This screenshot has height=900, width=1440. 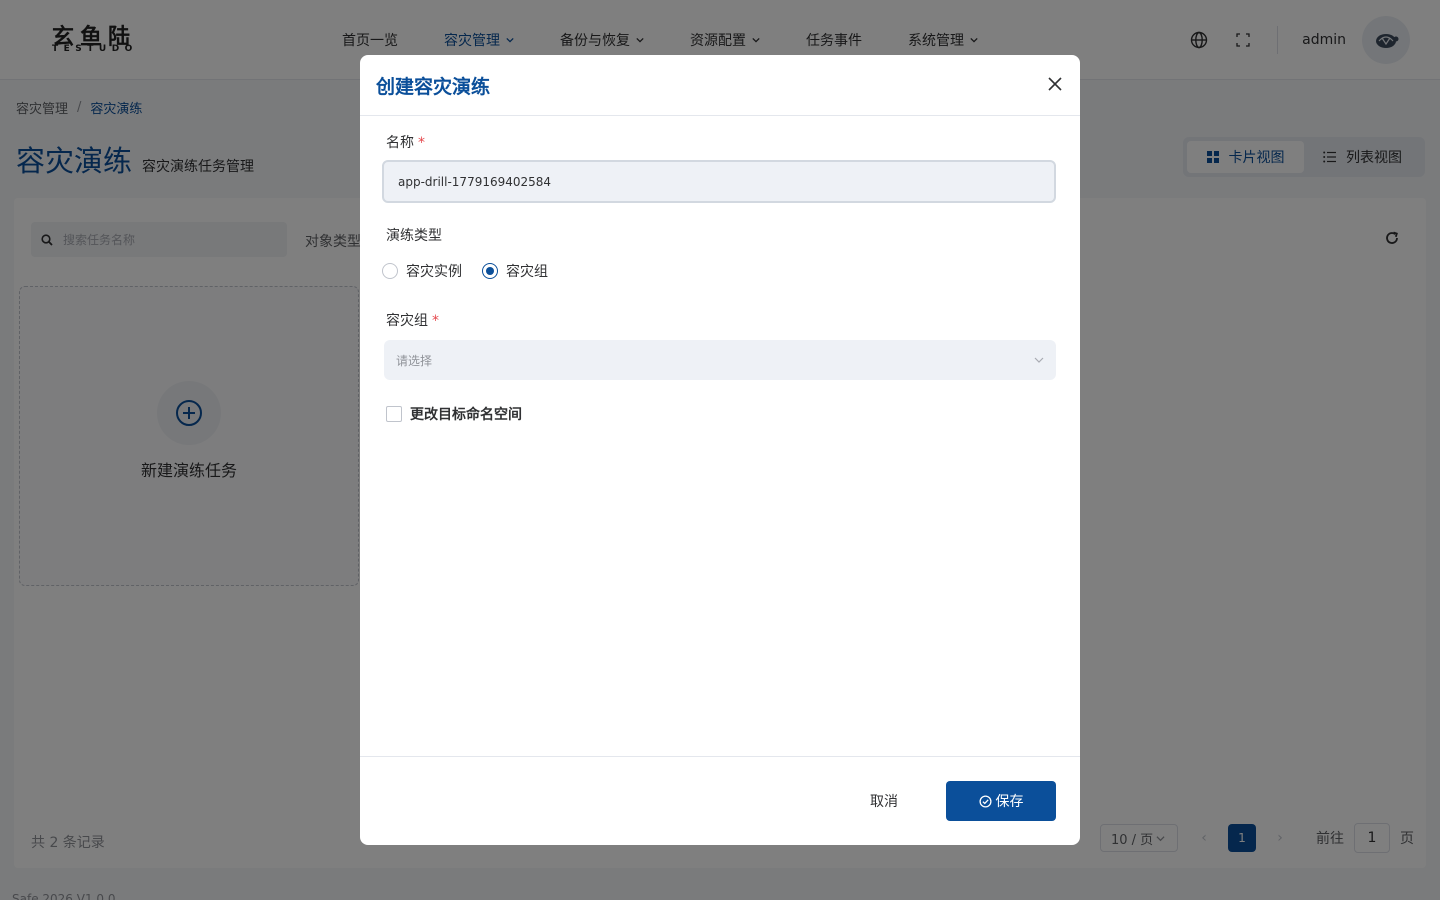 What do you see at coordinates (490, 271) in the screenshot?
I see `radio-circle-checked` at bounding box center [490, 271].